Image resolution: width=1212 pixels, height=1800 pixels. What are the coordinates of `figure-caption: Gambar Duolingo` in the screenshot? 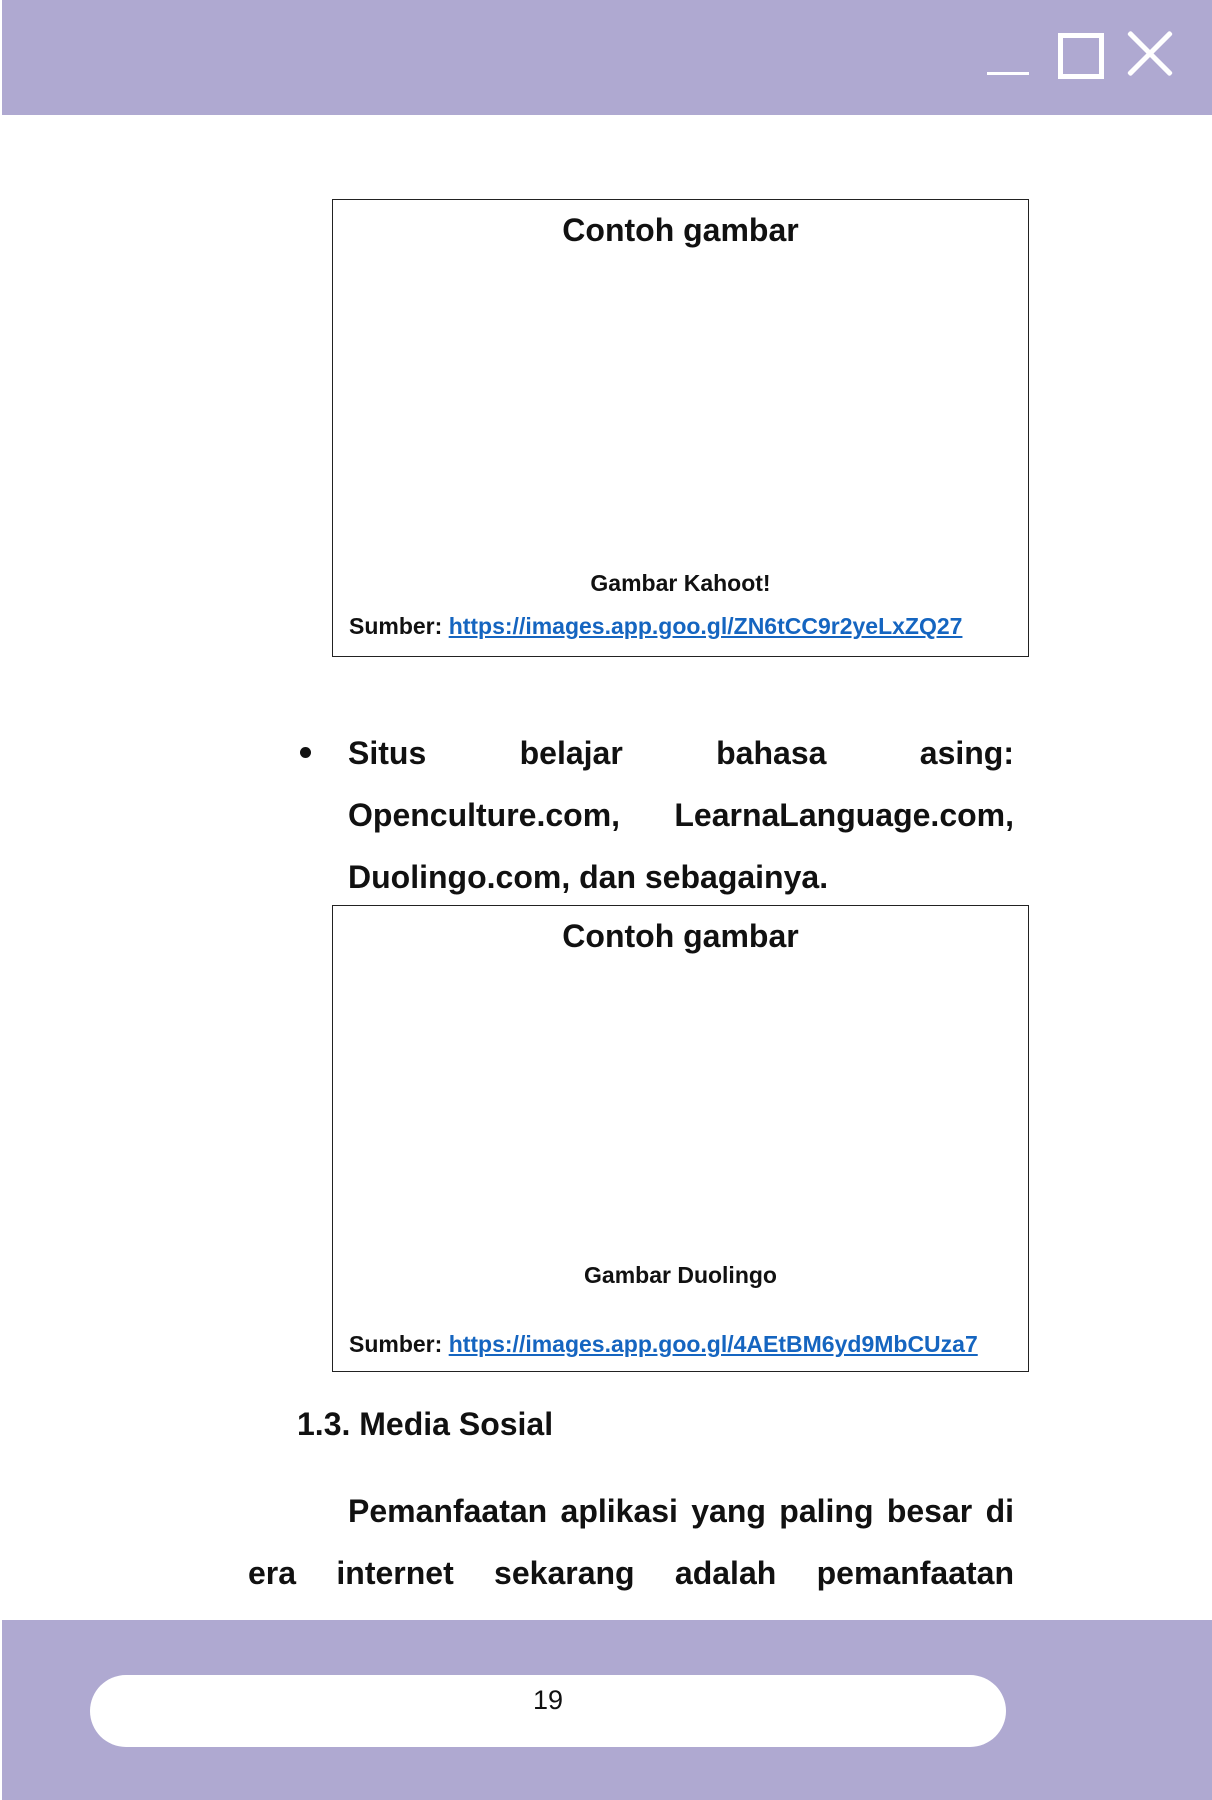 It's located at (680, 1275).